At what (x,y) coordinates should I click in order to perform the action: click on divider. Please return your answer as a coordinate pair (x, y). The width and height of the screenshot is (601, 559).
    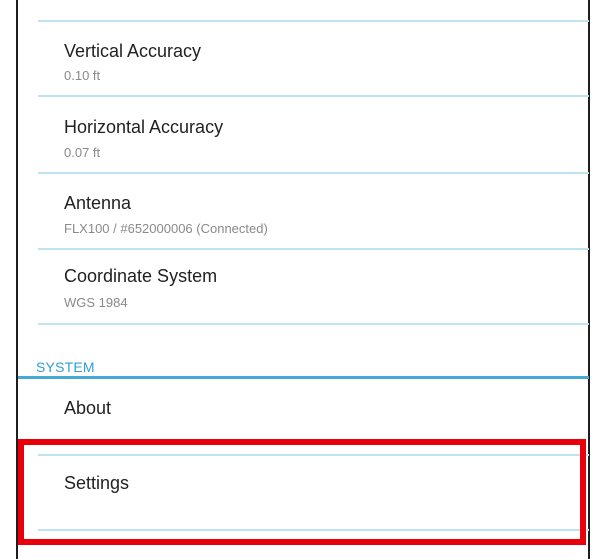
    Looking at the image, I should click on (313, 324).